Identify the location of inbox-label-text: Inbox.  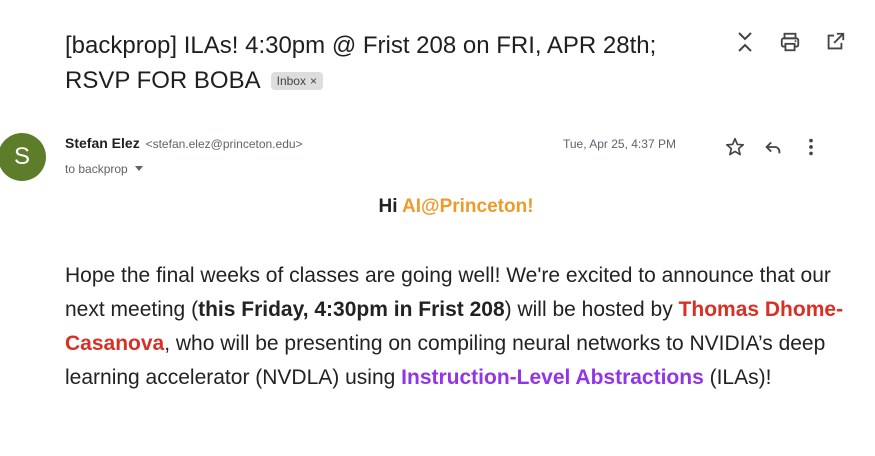
(291, 81).